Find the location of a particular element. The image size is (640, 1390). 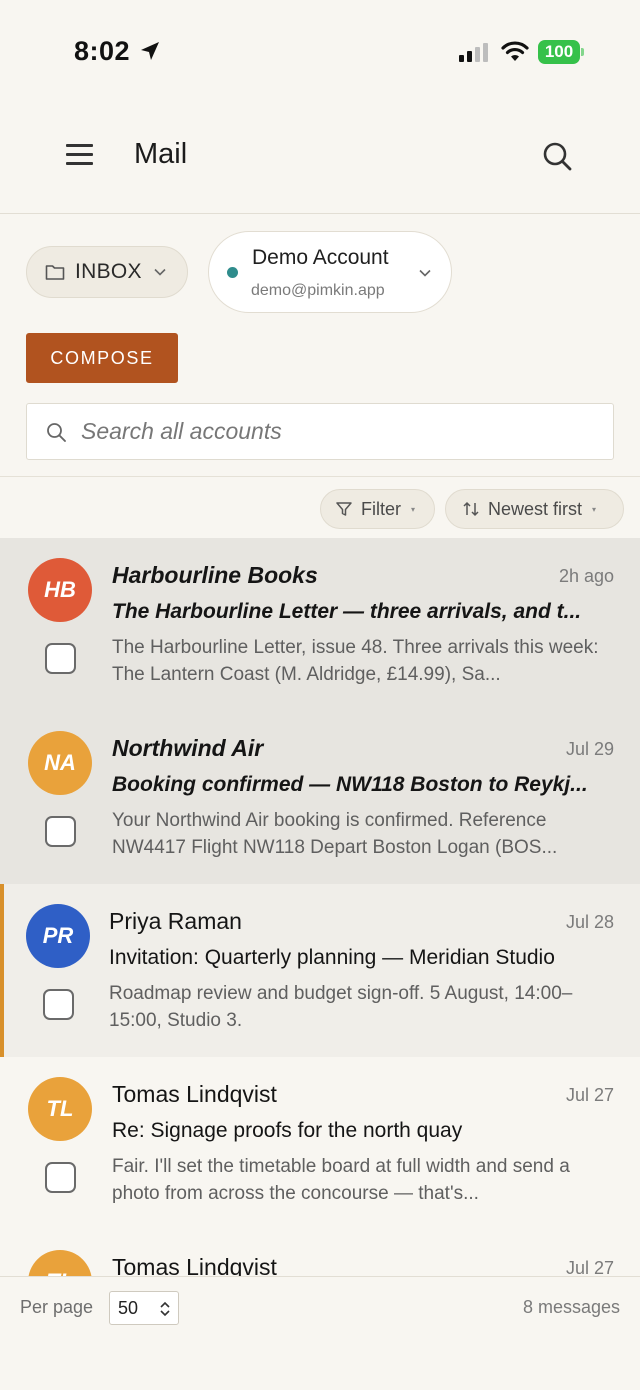

filter-bar: Filter ▾ Newest first ▾ is located at coordinates (320, 507).